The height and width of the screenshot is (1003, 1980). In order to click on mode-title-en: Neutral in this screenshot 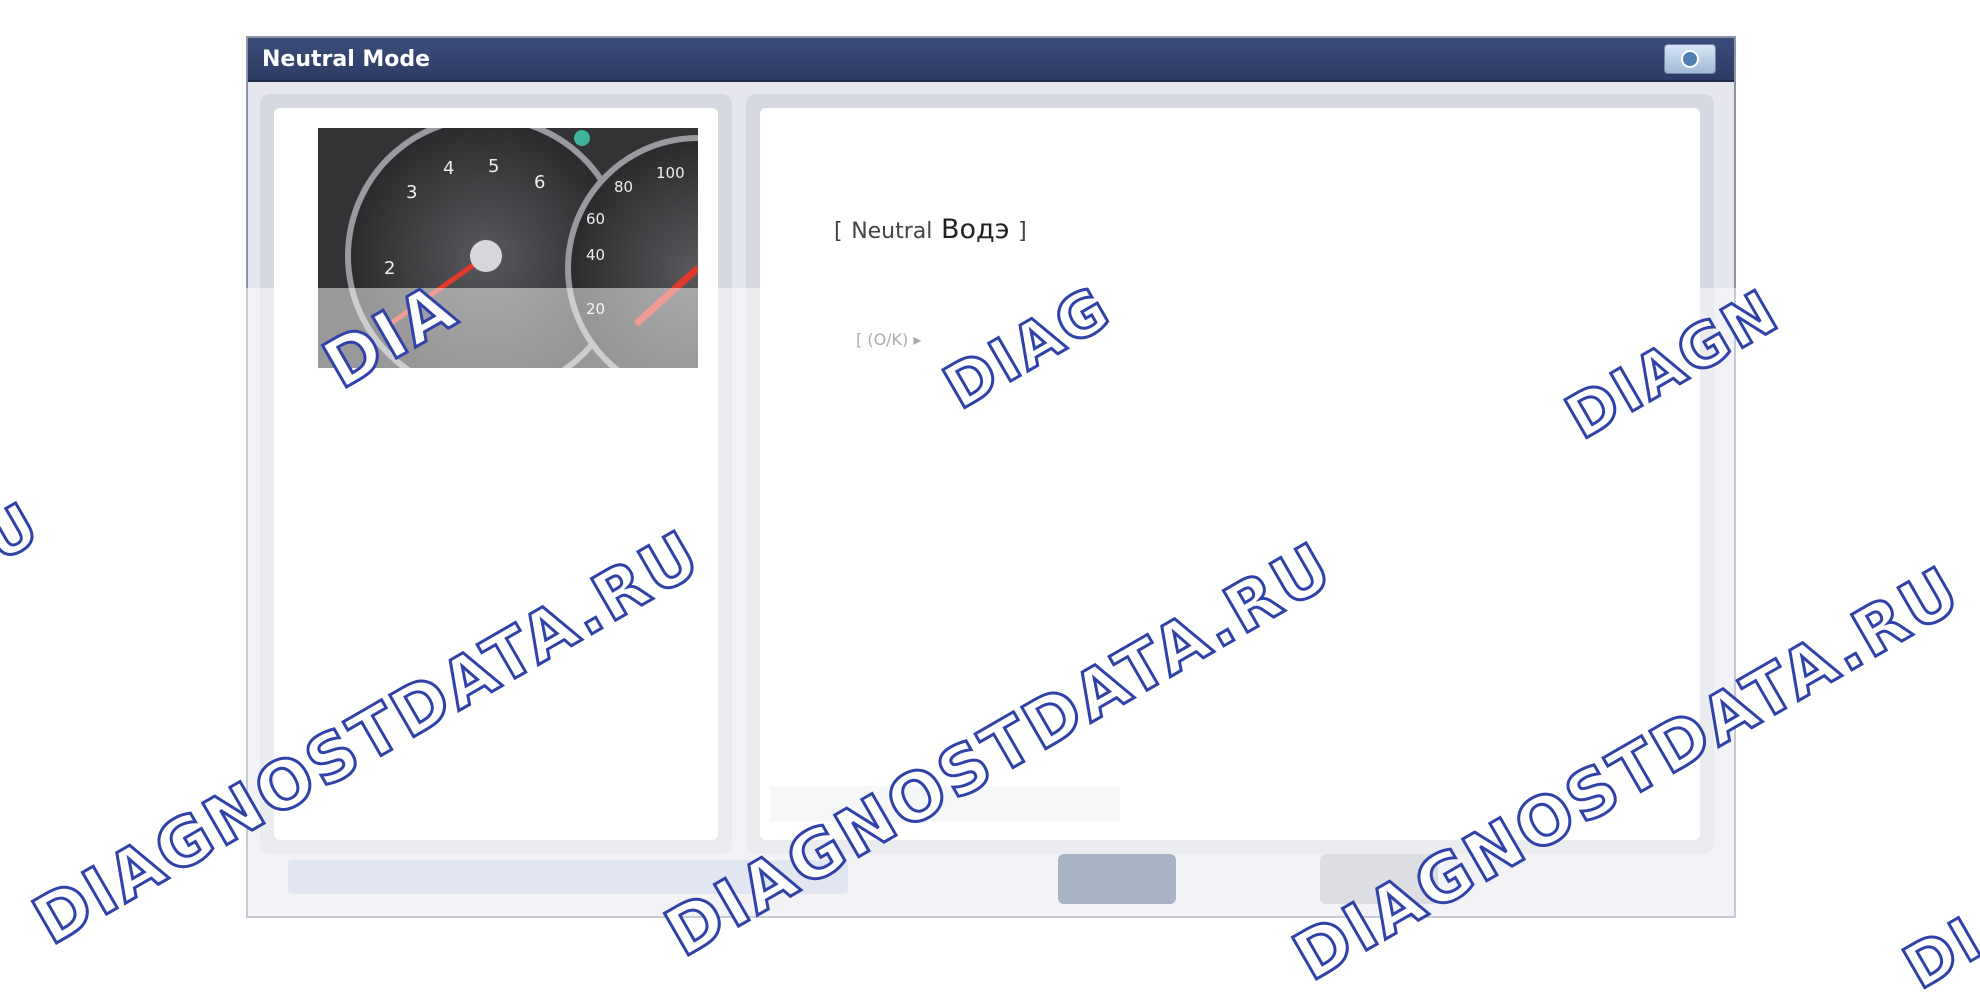, I will do `click(891, 231)`.